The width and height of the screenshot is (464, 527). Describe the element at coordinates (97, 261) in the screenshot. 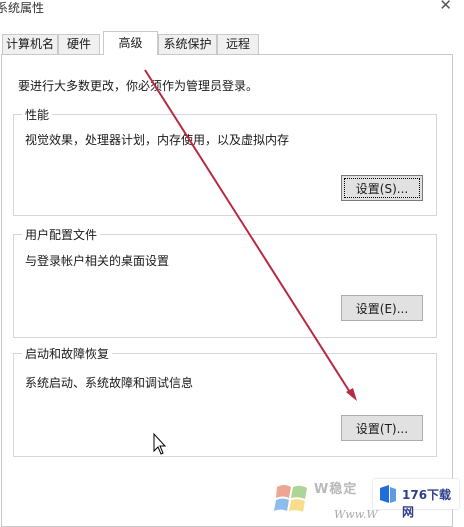

I see `user-profiles-description: 与登录帐户相关的桌面设置` at that location.